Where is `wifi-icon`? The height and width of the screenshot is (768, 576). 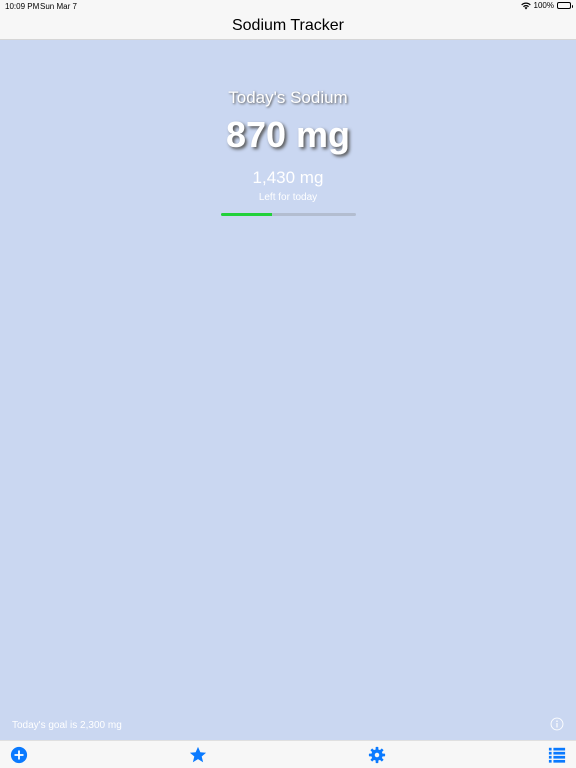
wifi-icon is located at coordinates (525, 5).